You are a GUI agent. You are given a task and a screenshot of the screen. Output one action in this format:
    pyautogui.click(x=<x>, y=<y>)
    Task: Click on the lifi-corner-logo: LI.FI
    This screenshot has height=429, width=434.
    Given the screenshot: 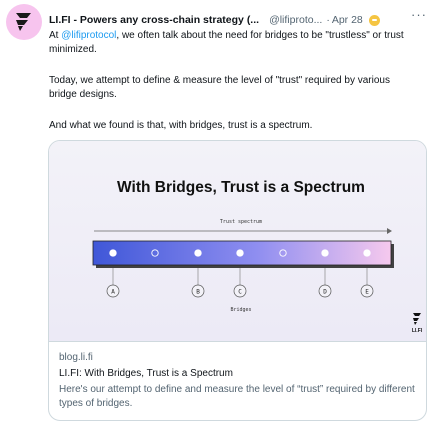 What is the action you would take?
    pyautogui.click(x=417, y=323)
    